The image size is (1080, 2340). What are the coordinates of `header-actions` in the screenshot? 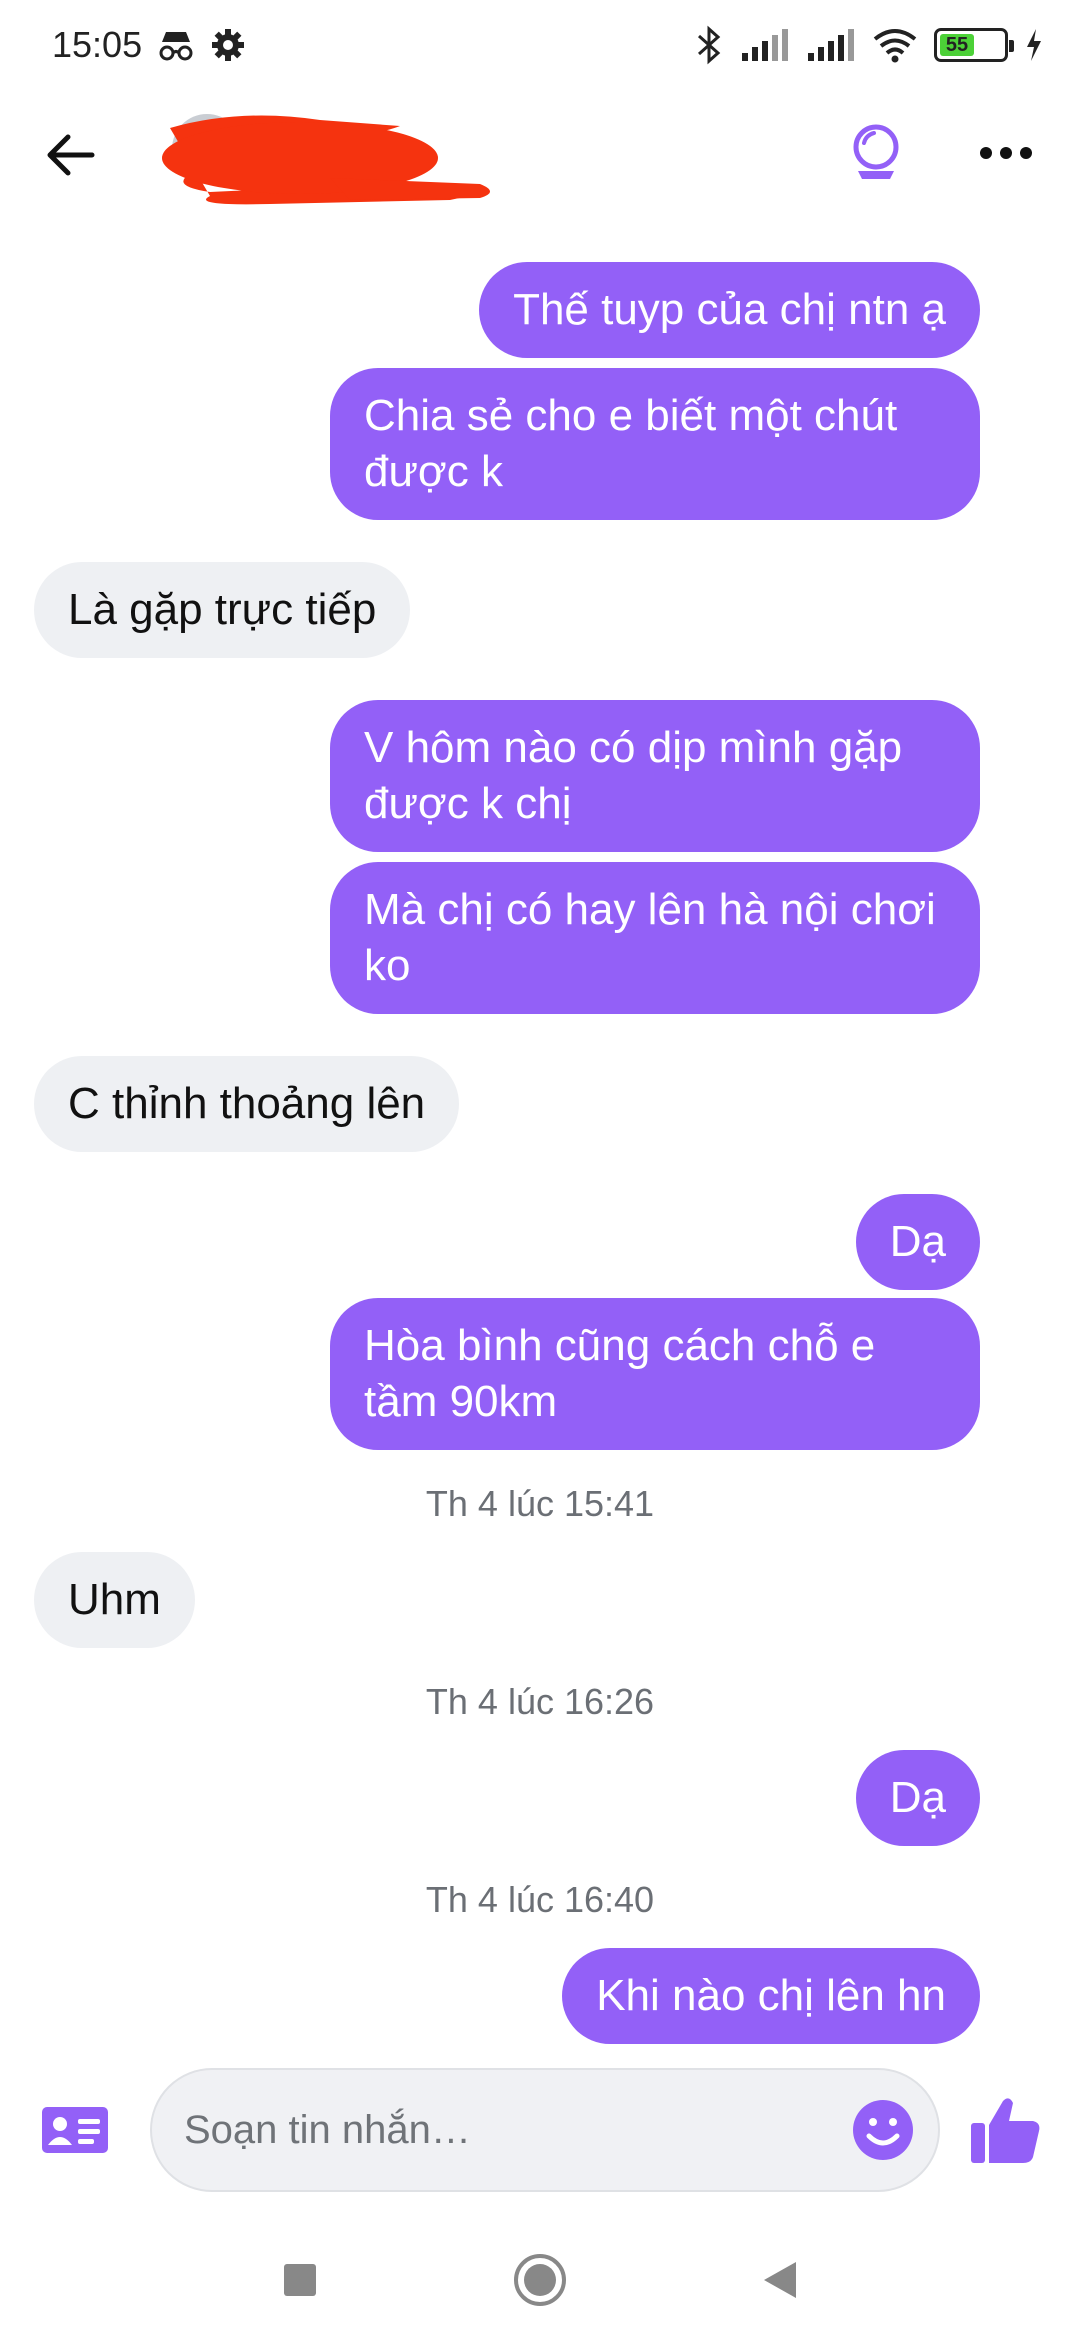 It's located at (947, 155).